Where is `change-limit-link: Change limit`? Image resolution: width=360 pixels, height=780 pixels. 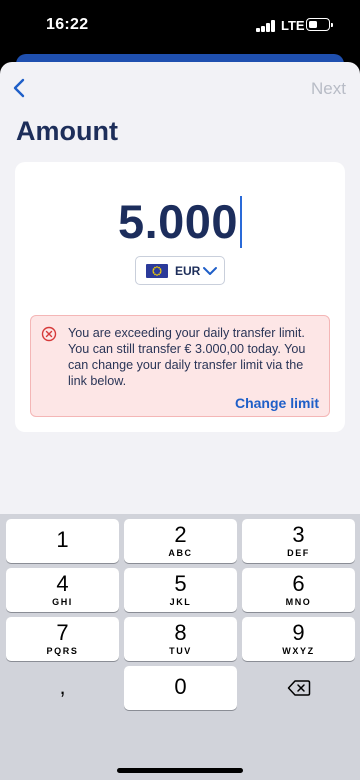
change-limit-link: Change limit is located at coordinates (277, 403).